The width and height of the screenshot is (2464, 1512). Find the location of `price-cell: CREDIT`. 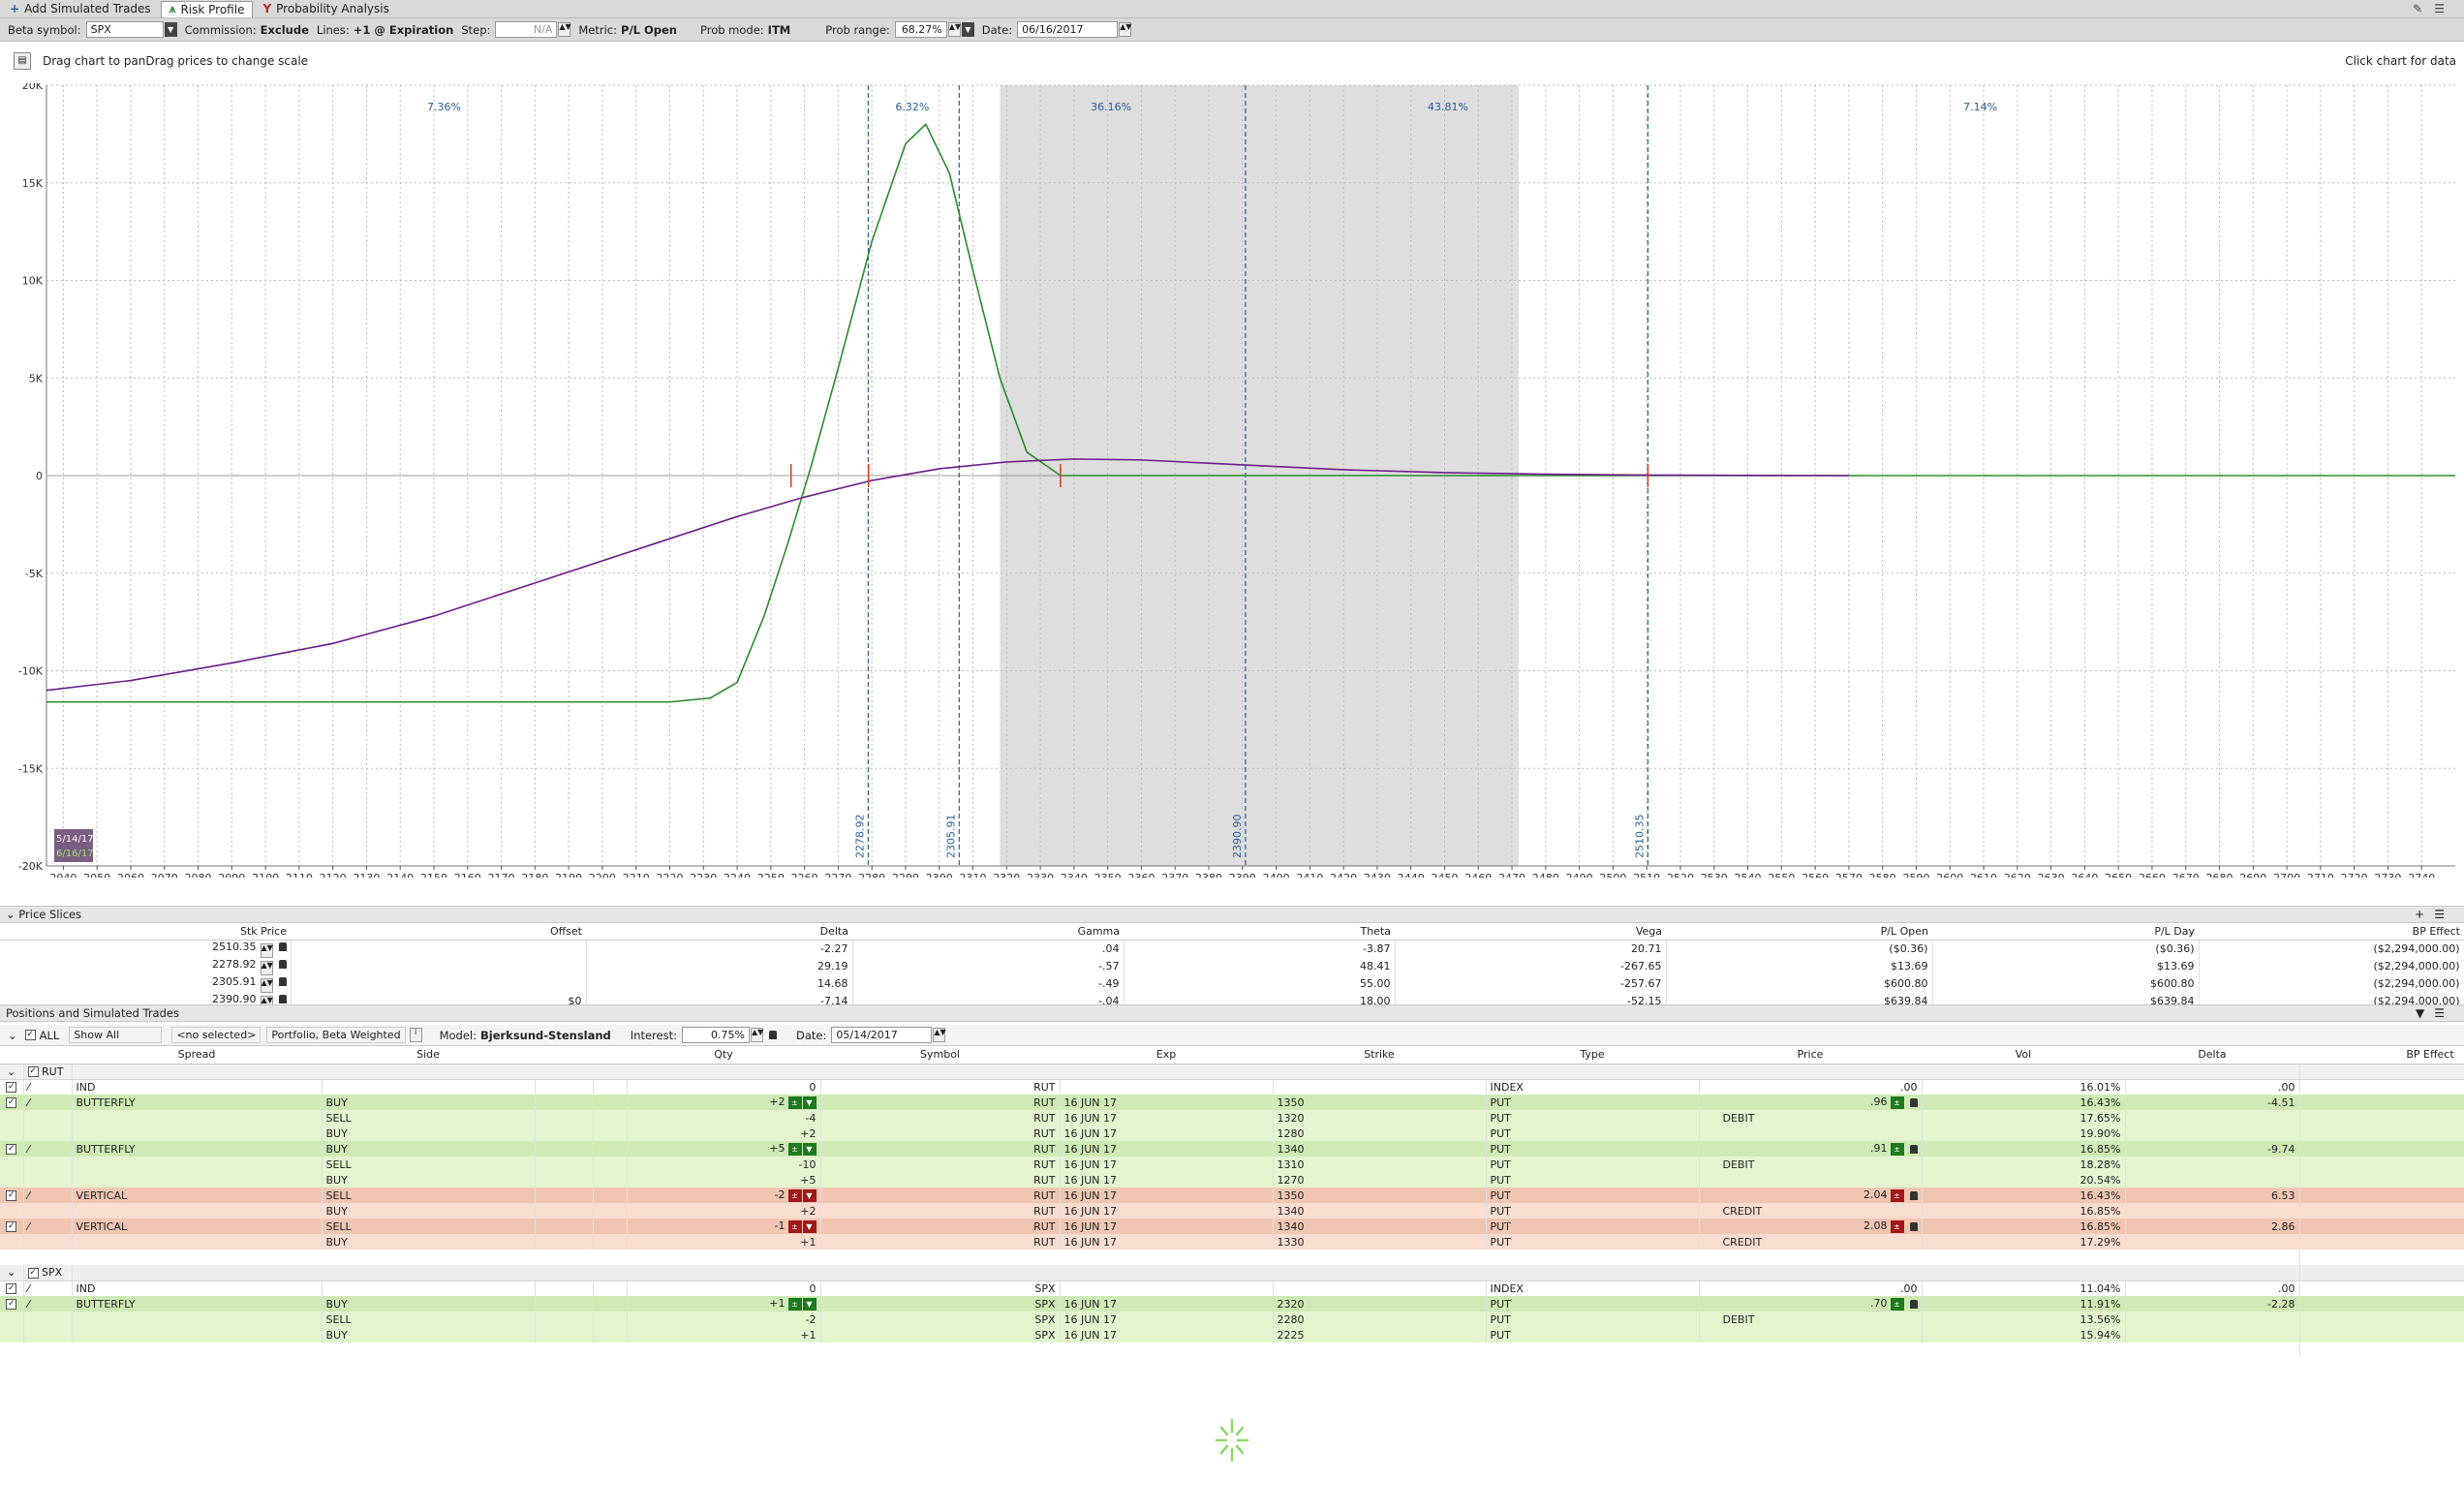

price-cell: CREDIT is located at coordinates (1811, 1211).